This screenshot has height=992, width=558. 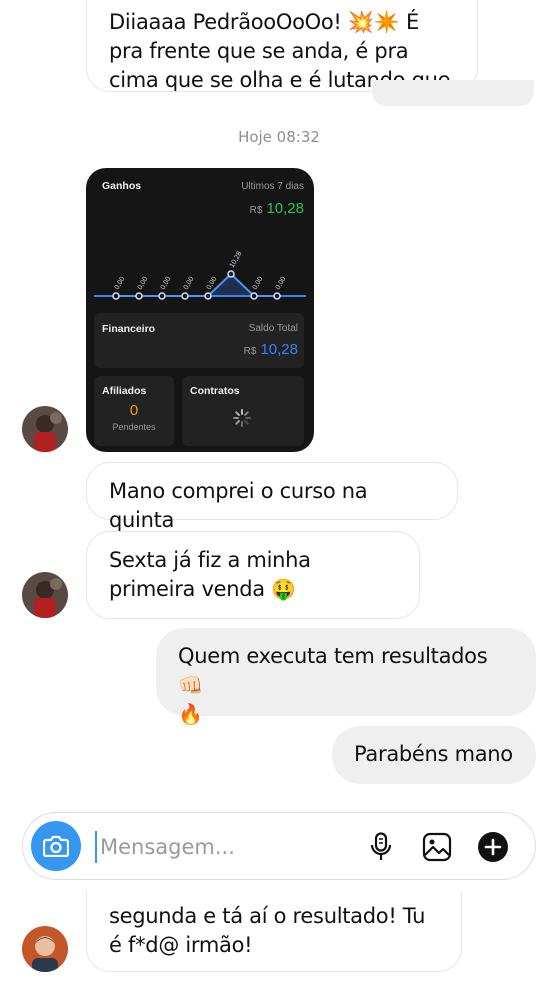 I want to click on affiliates-count: 0, so click(x=134, y=410).